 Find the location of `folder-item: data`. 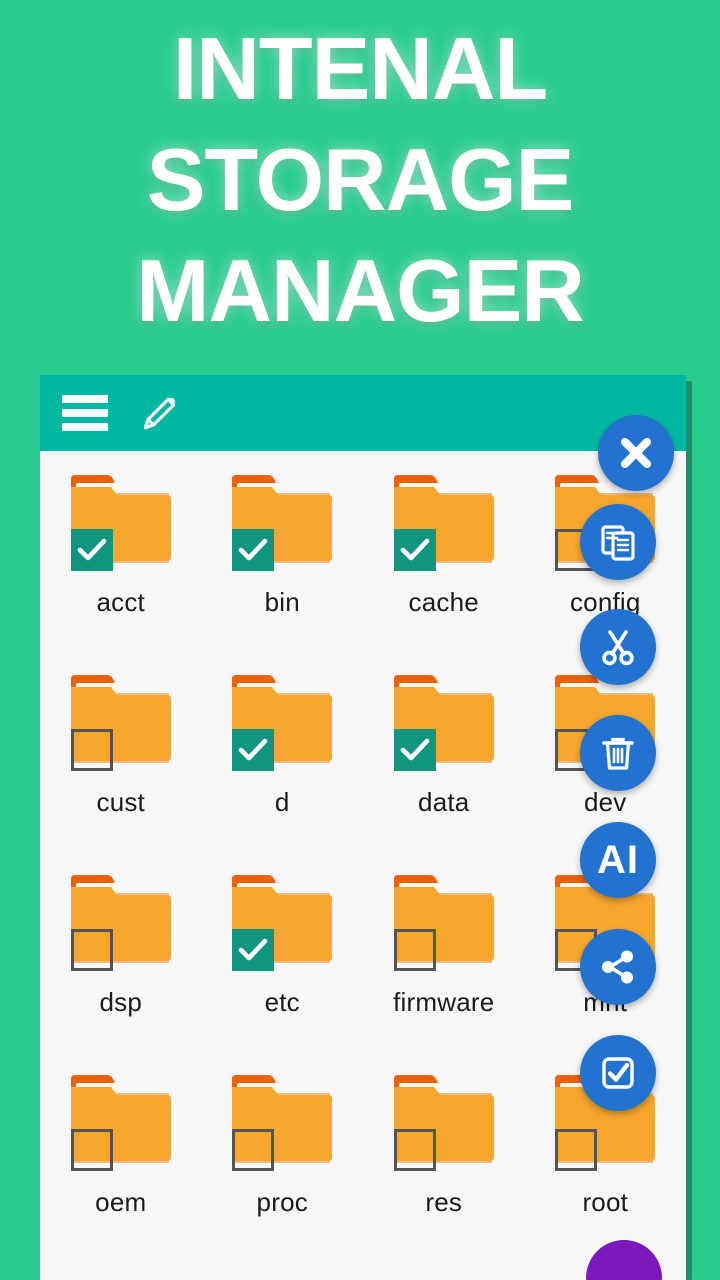

folder-item: data is located at coordinates (444, 769).